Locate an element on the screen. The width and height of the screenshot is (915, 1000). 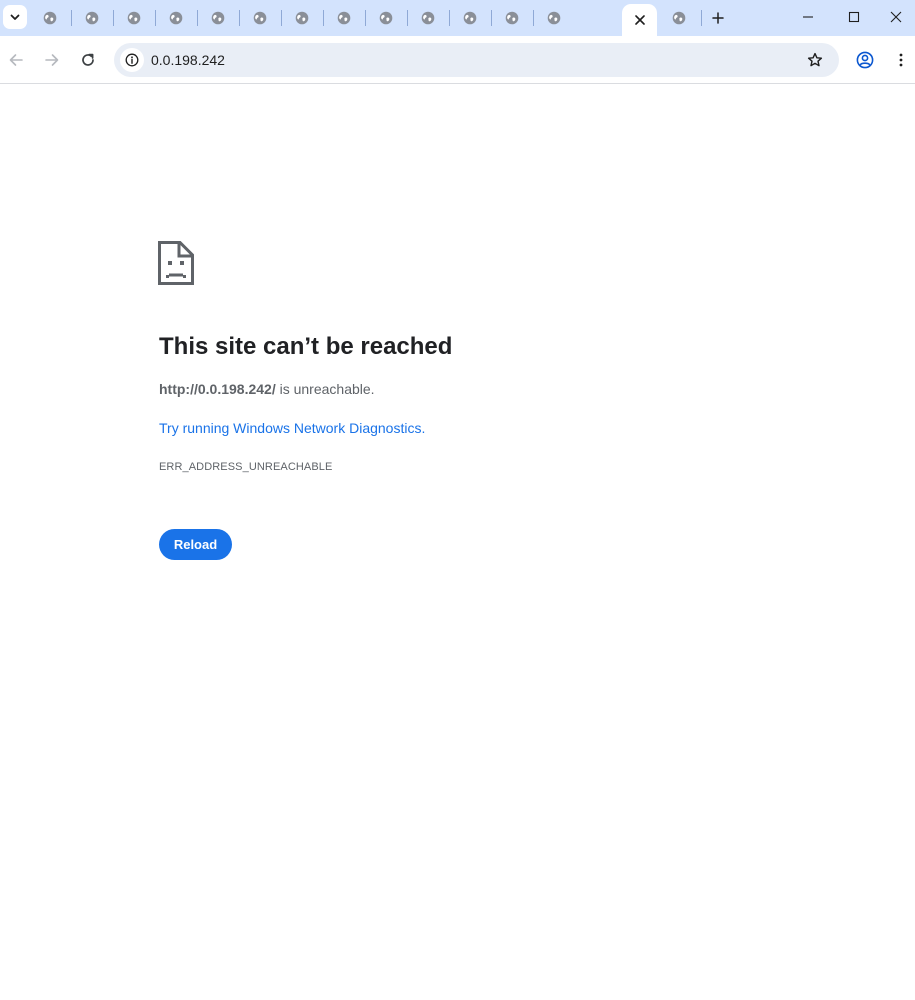
network-diagnostics-link: Try running Windows Network Diagnostics is located at coordinates (290, 428).